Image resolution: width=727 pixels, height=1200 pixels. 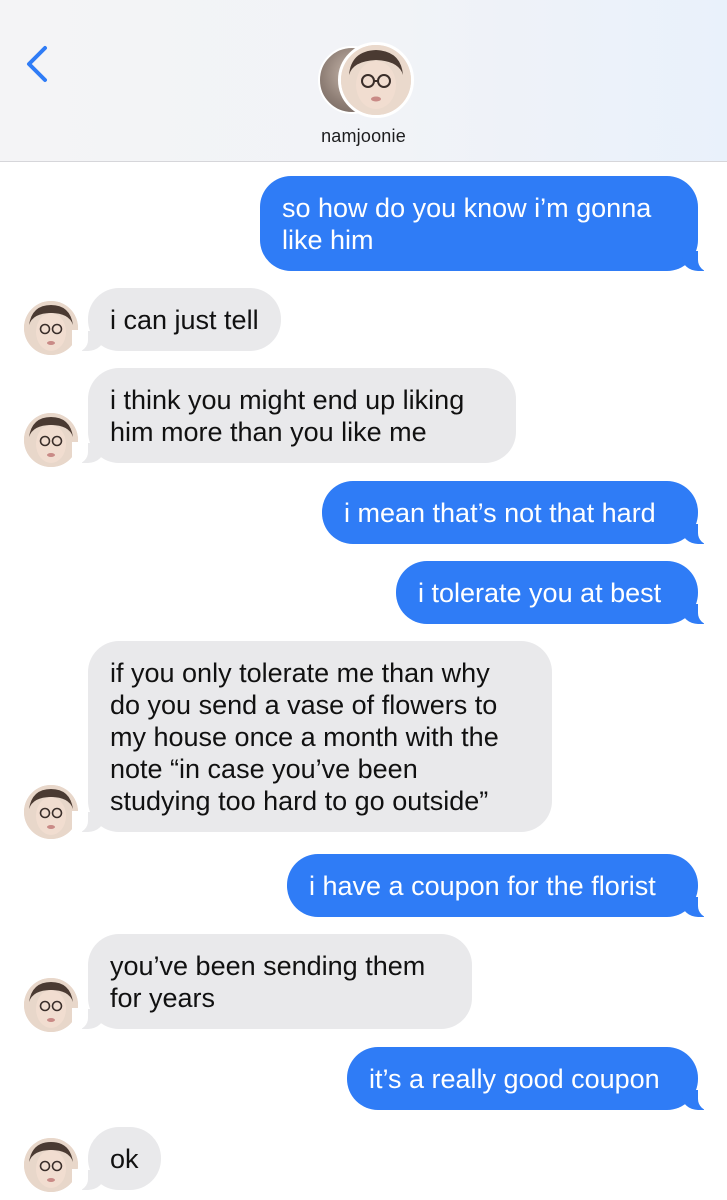 I want to click on received-message: ok, so click(x=116, y=1159).